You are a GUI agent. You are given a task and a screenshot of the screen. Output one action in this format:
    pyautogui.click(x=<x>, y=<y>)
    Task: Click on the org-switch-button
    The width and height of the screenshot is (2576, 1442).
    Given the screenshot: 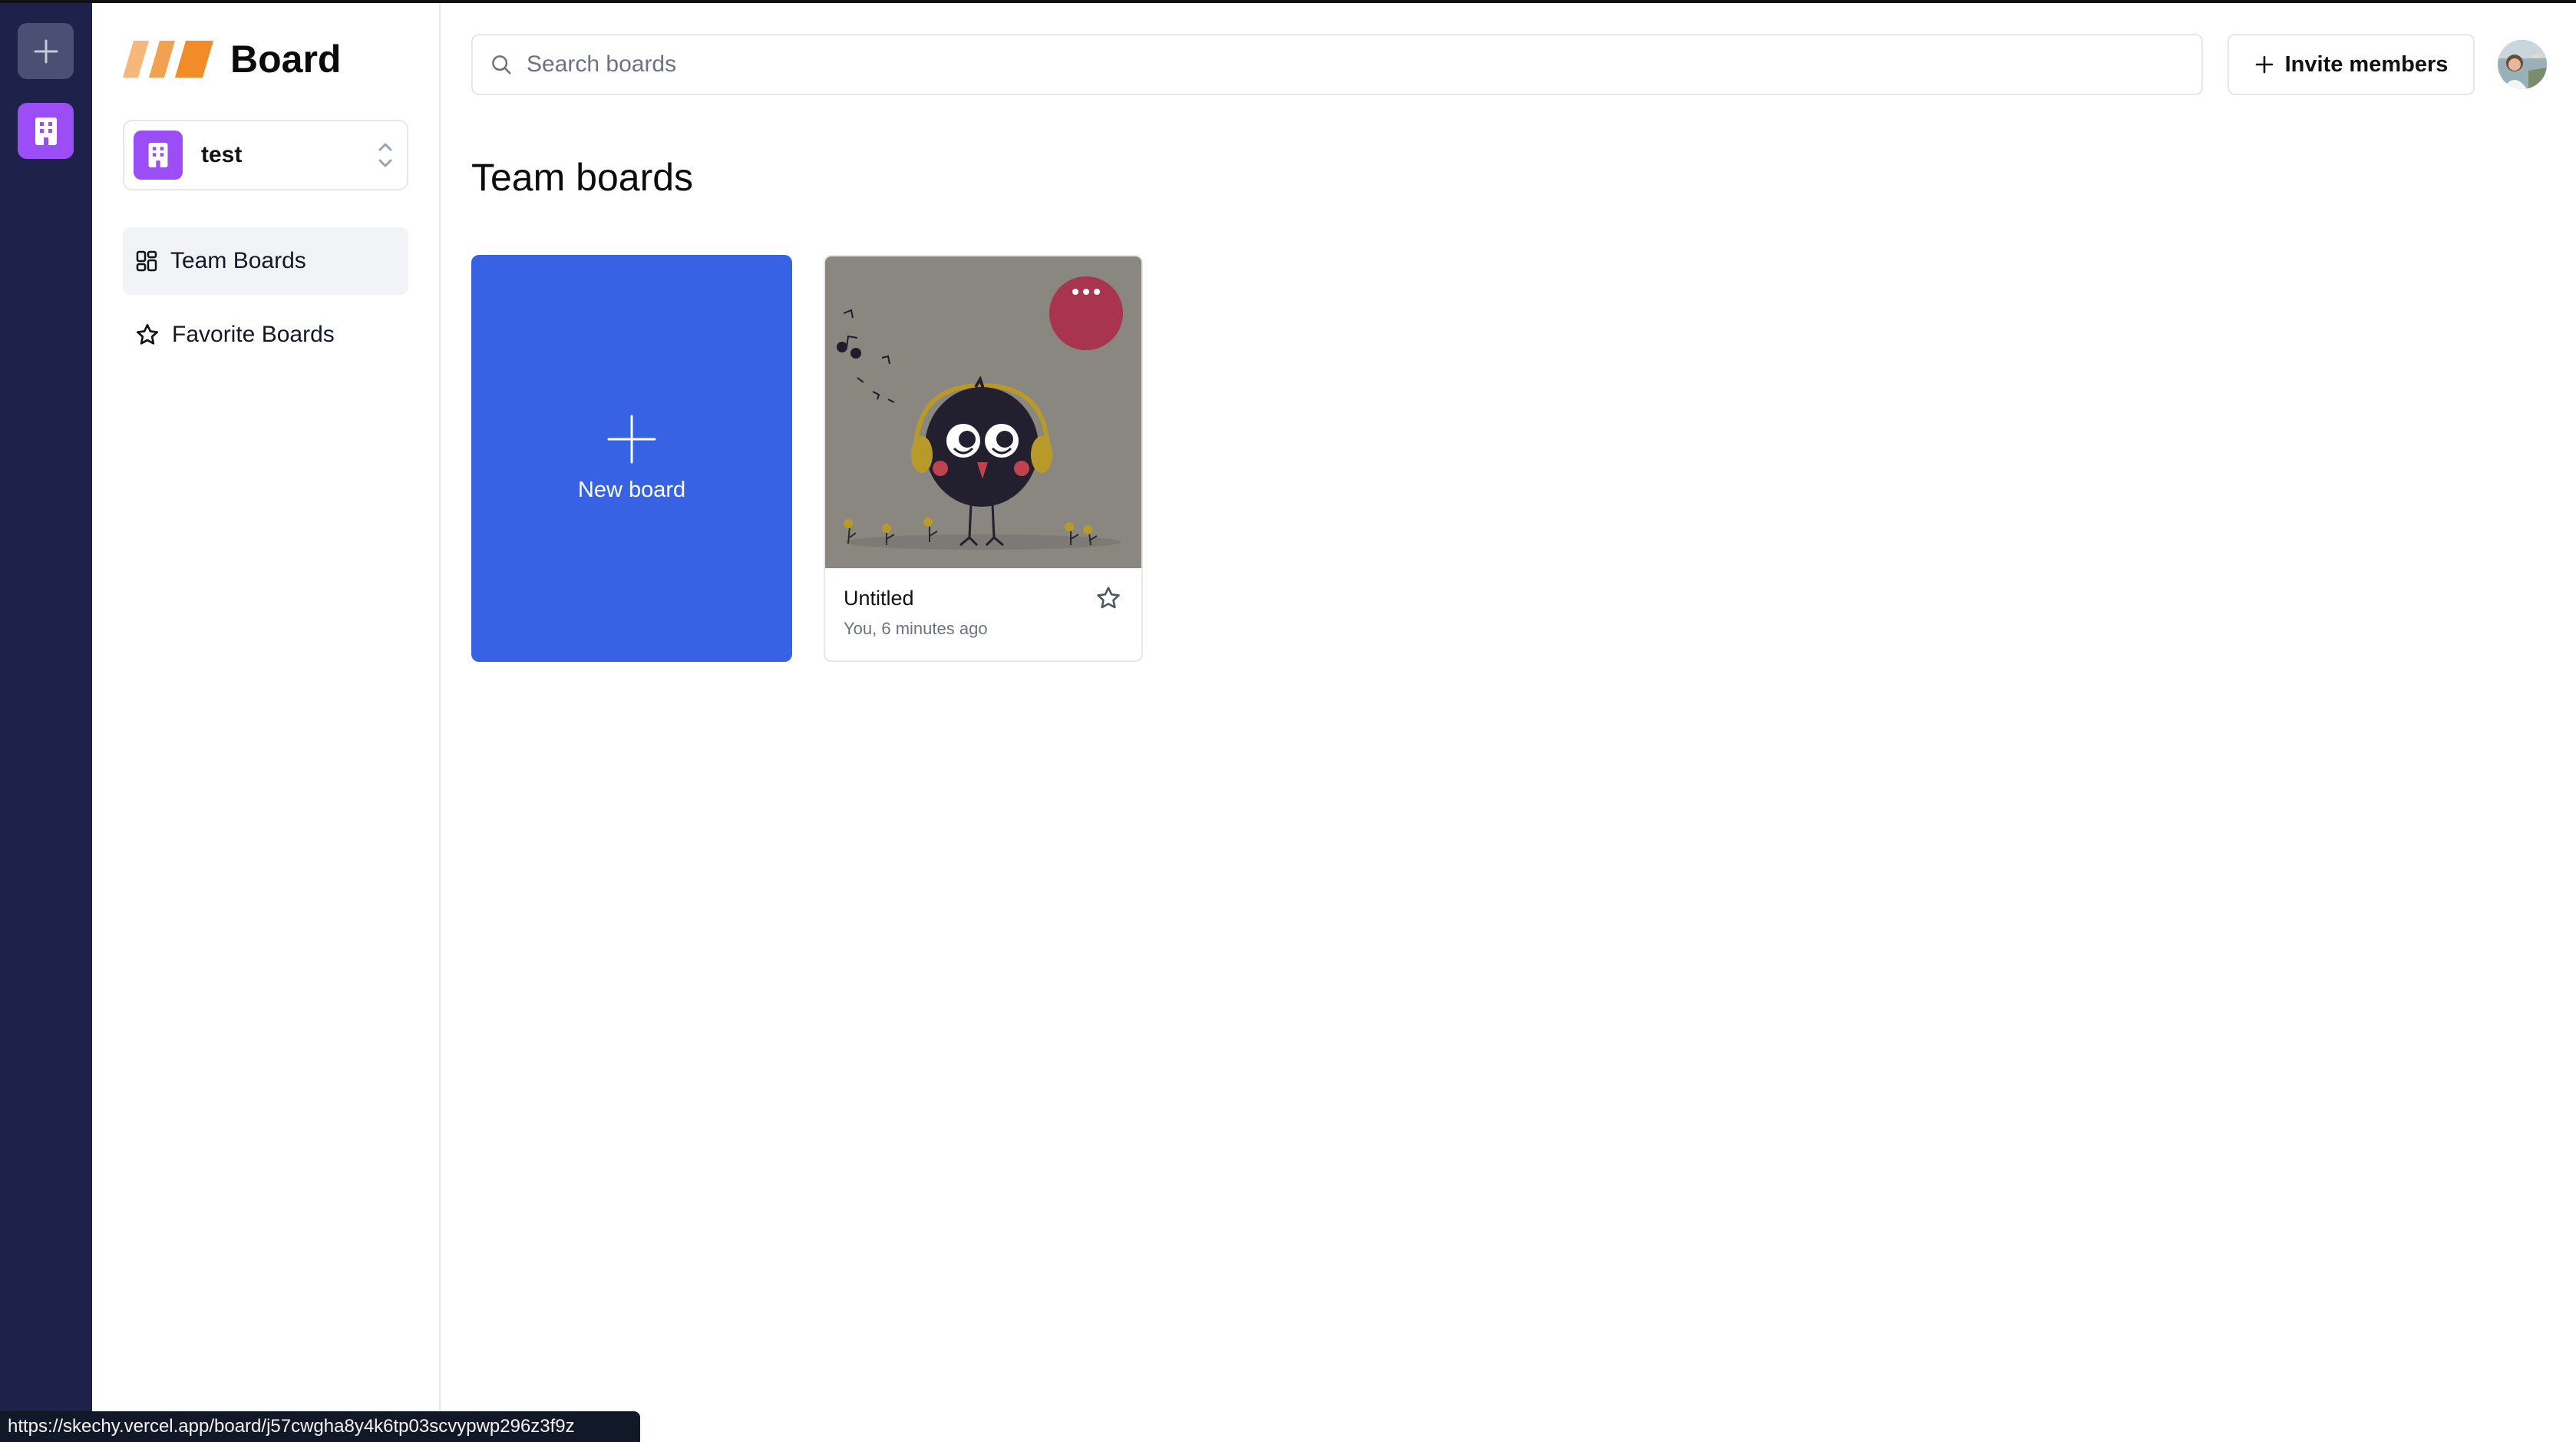 What is the action you would take?
    pyautogui.click(x=46, y=131)
    